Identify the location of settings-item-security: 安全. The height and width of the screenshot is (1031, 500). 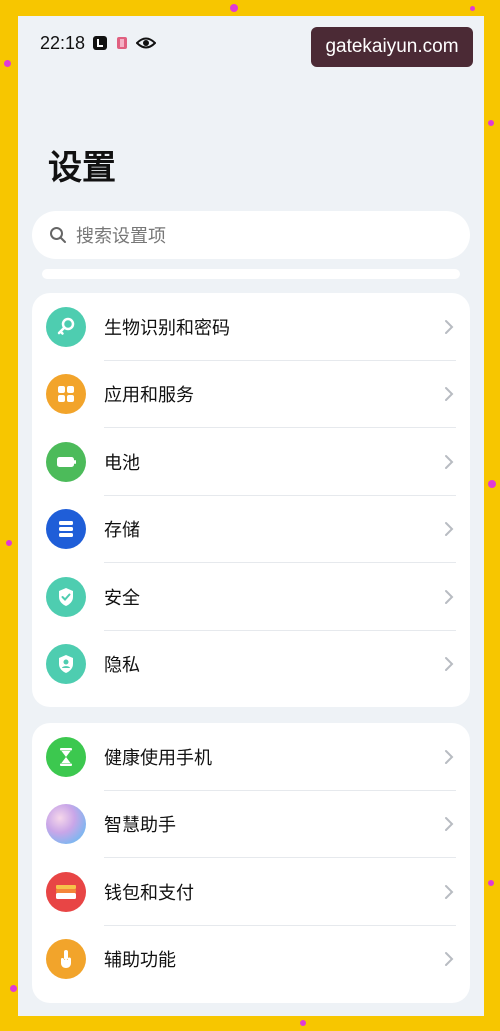
(251, 597).